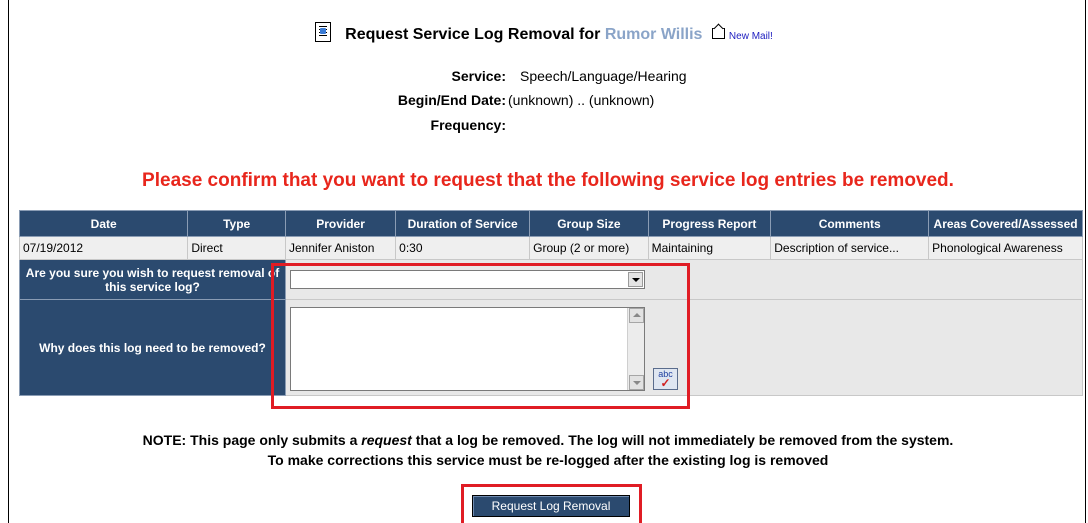 The height and width of the screenshot is (523, 1088). What do you see at coordinates (654, 34) in the screenshot?
I see `student-name: Rumor Willis` at bounding box center [654, 34].